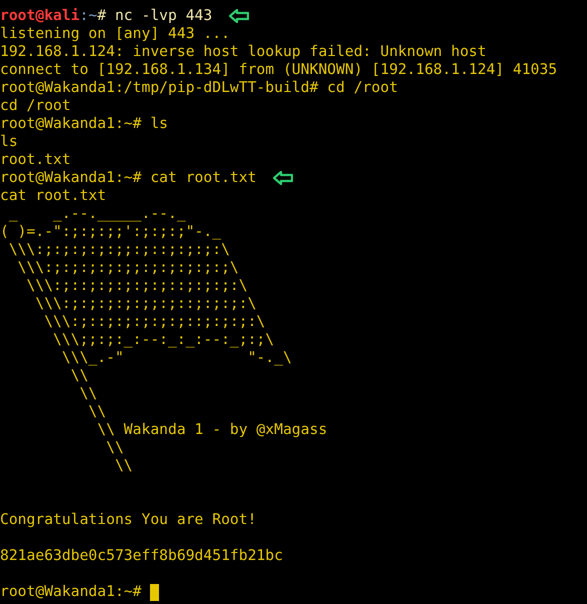 This screenshot has height=604, width=587. Describe the element at coordinates (128, 520) in the screenshot. I see `output-line: Congratulations You are Root!` at that location.